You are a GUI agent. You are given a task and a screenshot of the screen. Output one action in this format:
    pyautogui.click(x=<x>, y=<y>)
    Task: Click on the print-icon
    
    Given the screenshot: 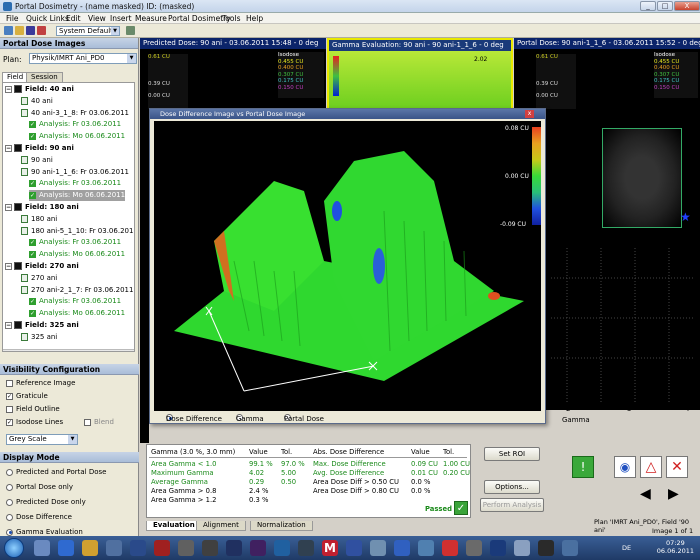 What is the action you would take?
    pyautogui.click(x=41, y=30)
    